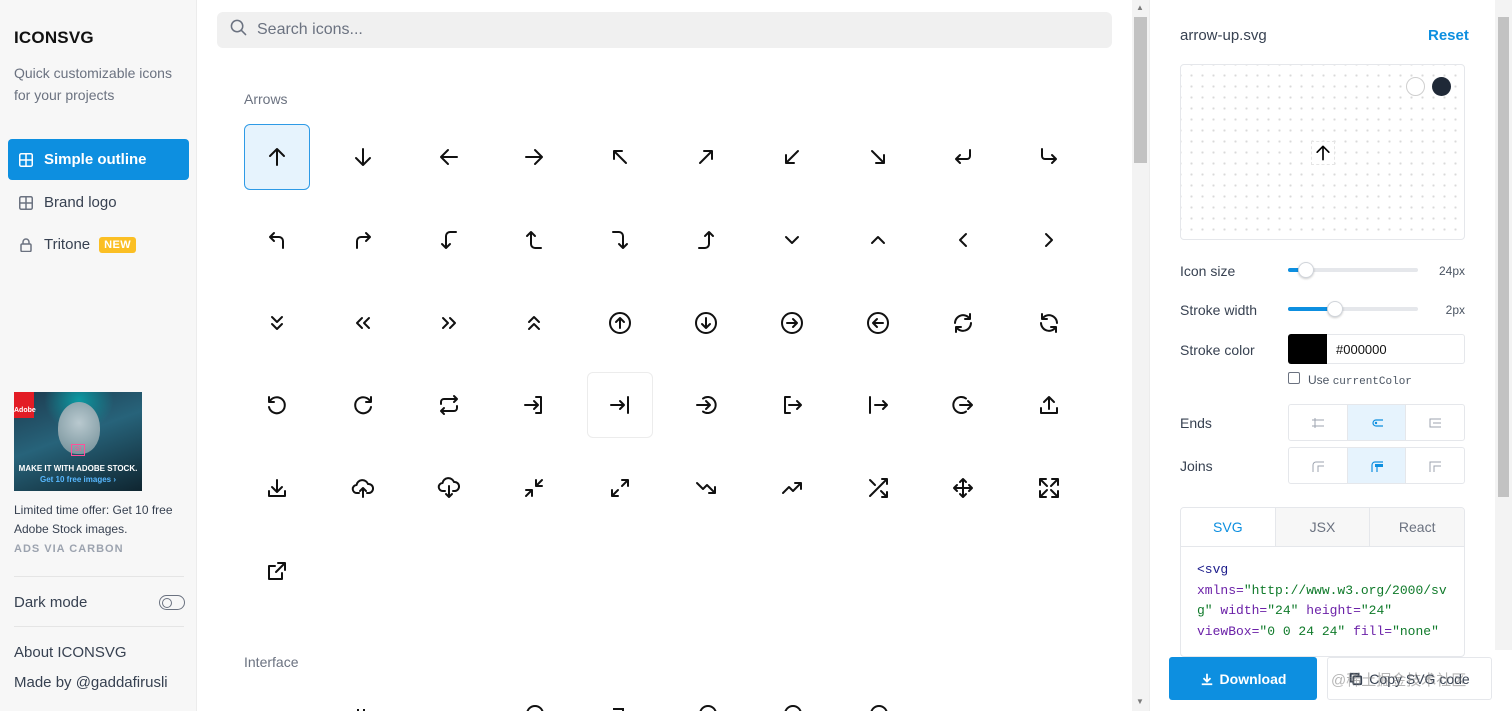 This screenshot has width=1512, height=711. What do you see at coordinates (277, 157) in the screenshot?
I see `icon-tile-arrow-up` at bounding box center [277, 157].